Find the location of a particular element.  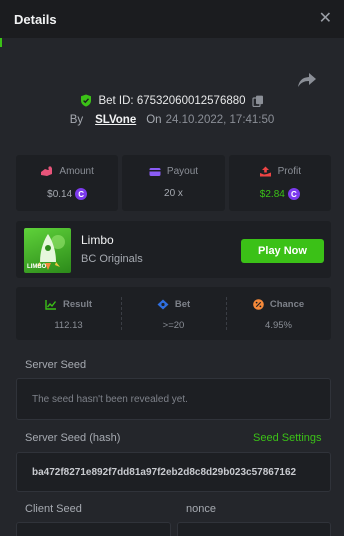

limbo-thumbnail: LIMBO is located at coordinates (47, 250).